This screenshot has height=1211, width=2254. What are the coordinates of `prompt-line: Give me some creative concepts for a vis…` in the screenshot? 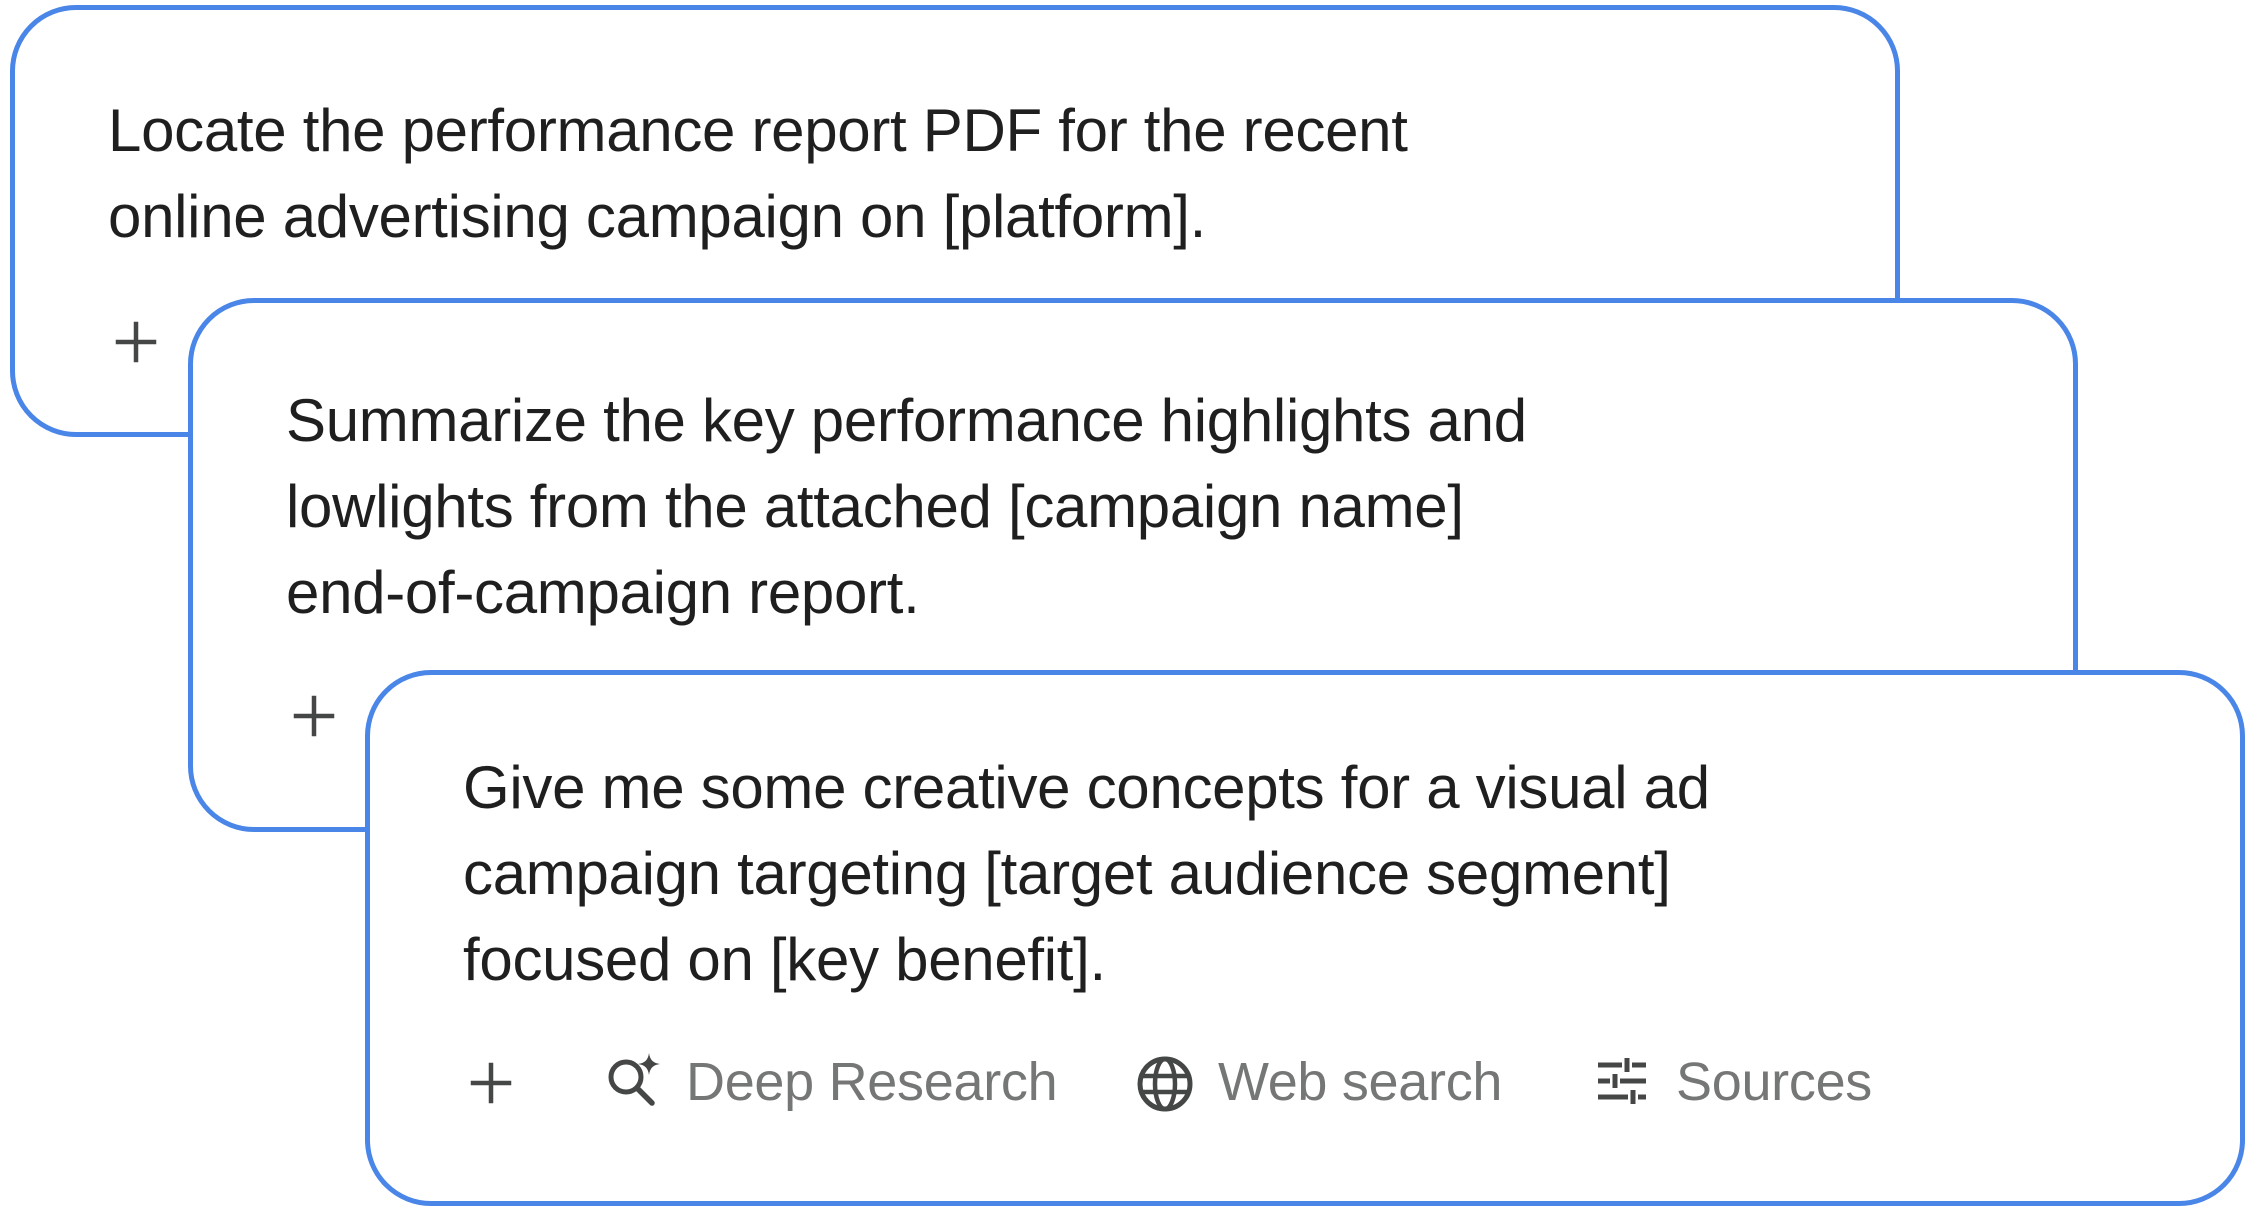 It's located at (1086, 787).